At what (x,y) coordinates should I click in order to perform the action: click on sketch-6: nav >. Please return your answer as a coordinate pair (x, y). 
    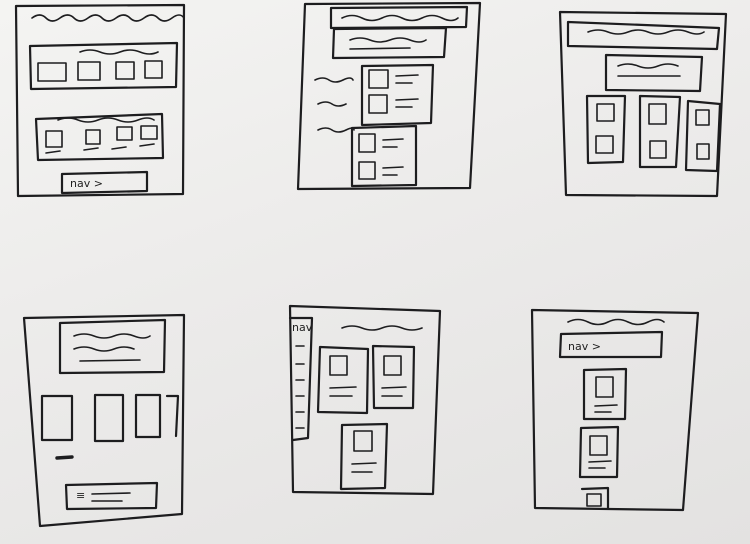
    Looking at the image, I should click on (615, 410).